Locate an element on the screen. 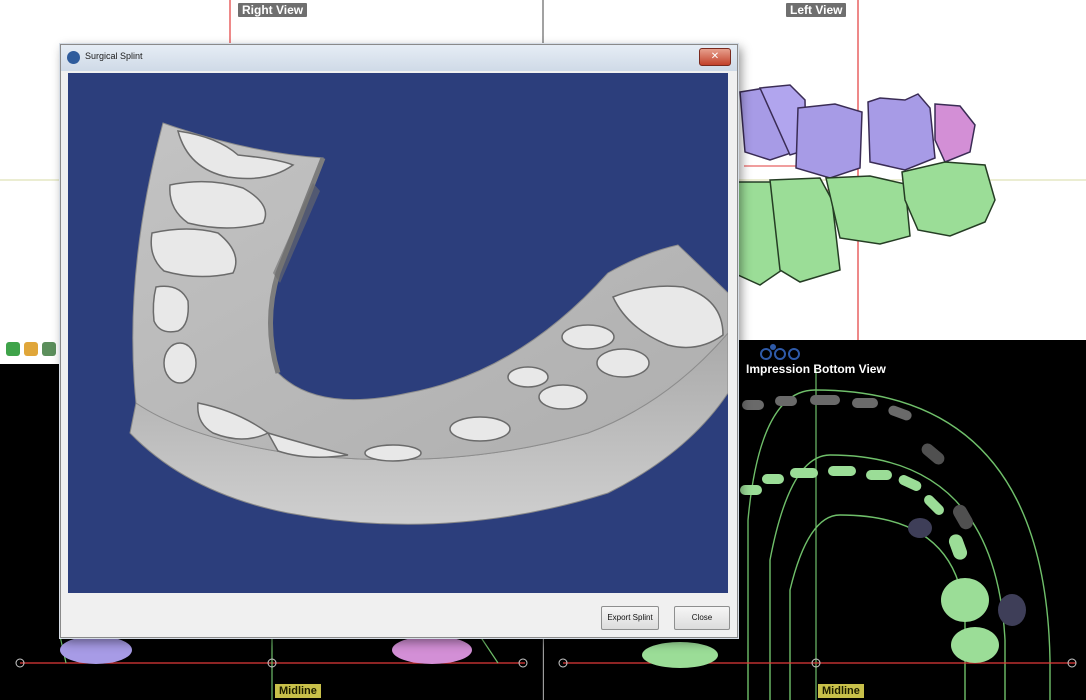 The image size is (1086, 700). close-button: Close is located at coordinates (702, 618).